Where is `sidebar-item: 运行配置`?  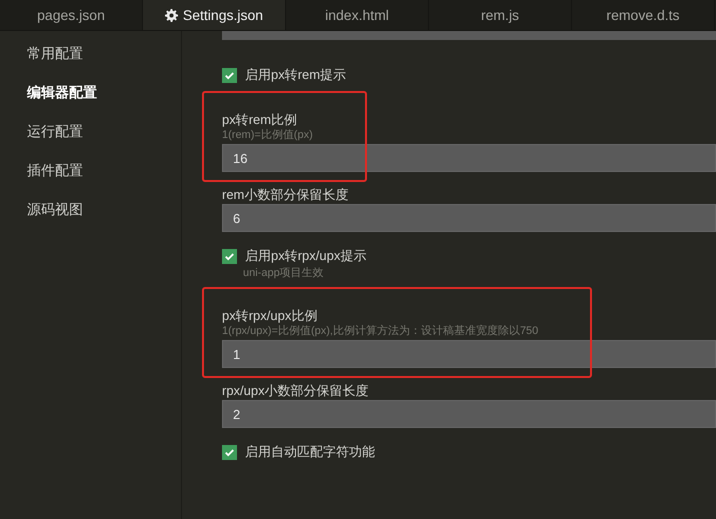 sidebar-item: 运行配置 is located at coordinates (90, 140).